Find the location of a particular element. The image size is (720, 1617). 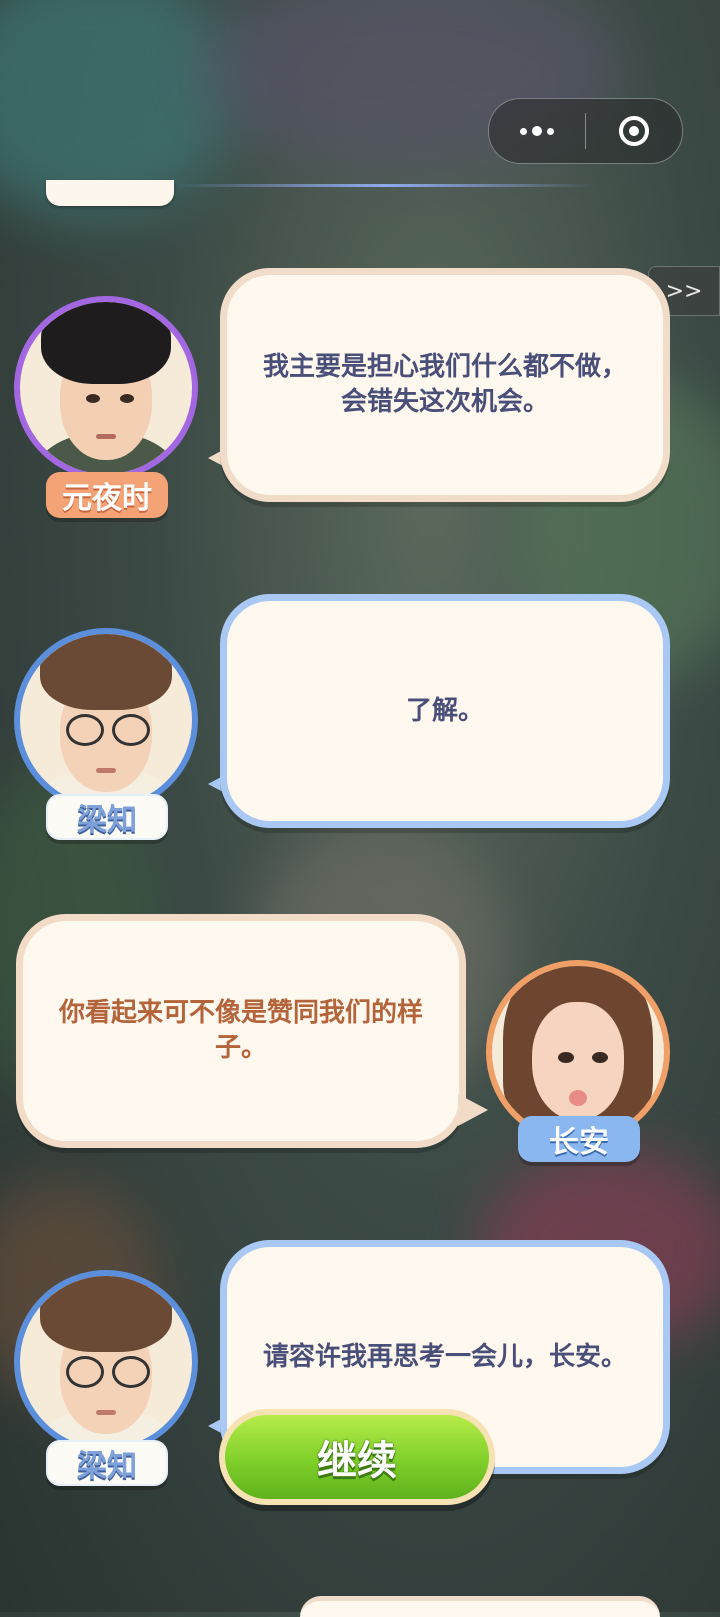

dialogue-bubble: 了解。 is located at coordinates (445, 711).